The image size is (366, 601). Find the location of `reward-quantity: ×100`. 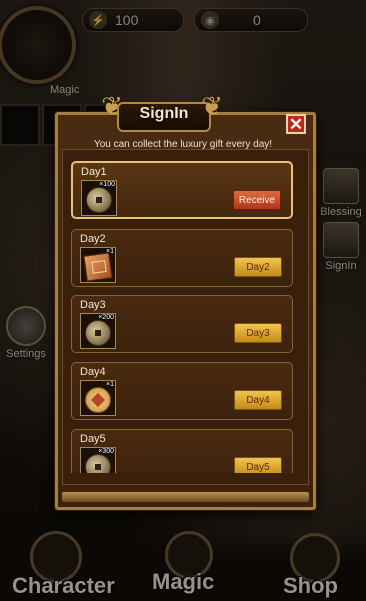

reward-quantity: ×100 is located at coordinates (107, 184).